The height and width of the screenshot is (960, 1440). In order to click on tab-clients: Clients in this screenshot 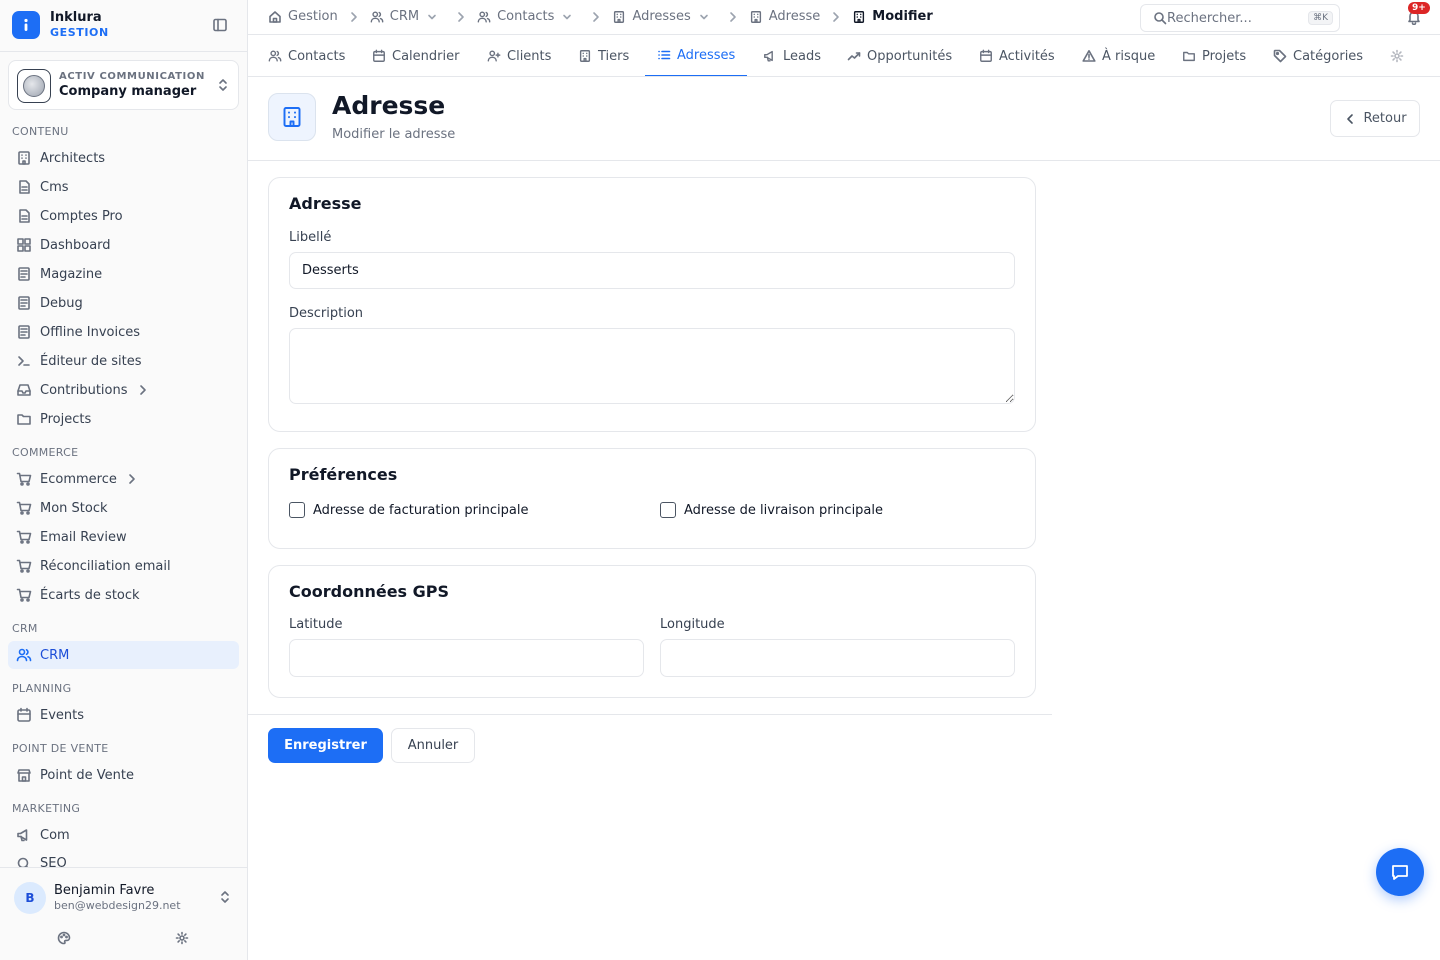, I will do `click(519, 55)`.